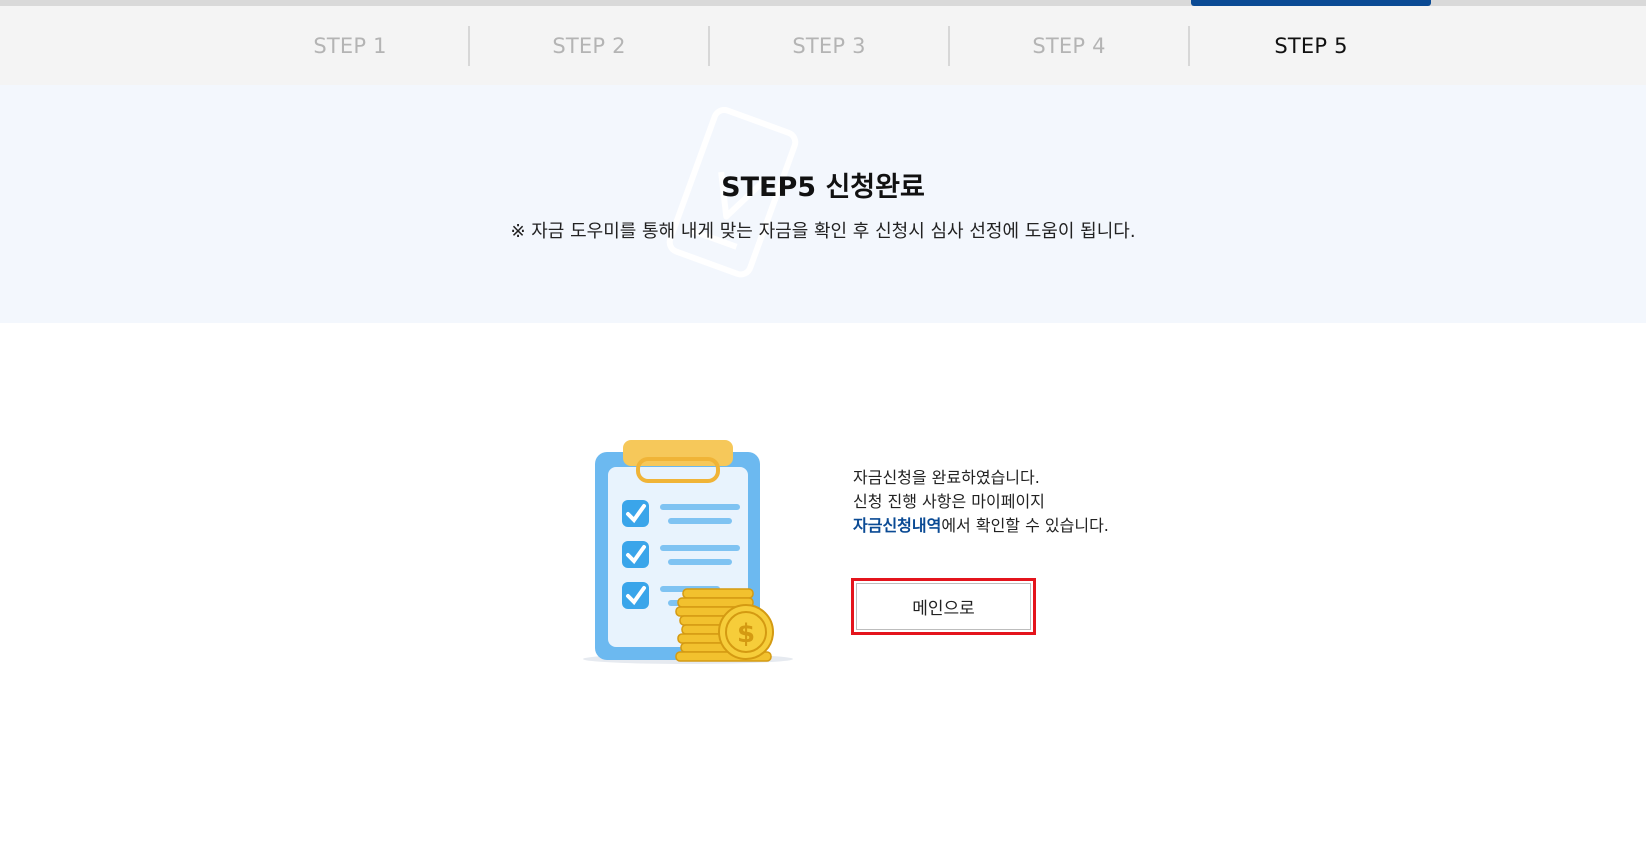  I want to click on go-to-main-label: 메인으로, so click(943, 609).